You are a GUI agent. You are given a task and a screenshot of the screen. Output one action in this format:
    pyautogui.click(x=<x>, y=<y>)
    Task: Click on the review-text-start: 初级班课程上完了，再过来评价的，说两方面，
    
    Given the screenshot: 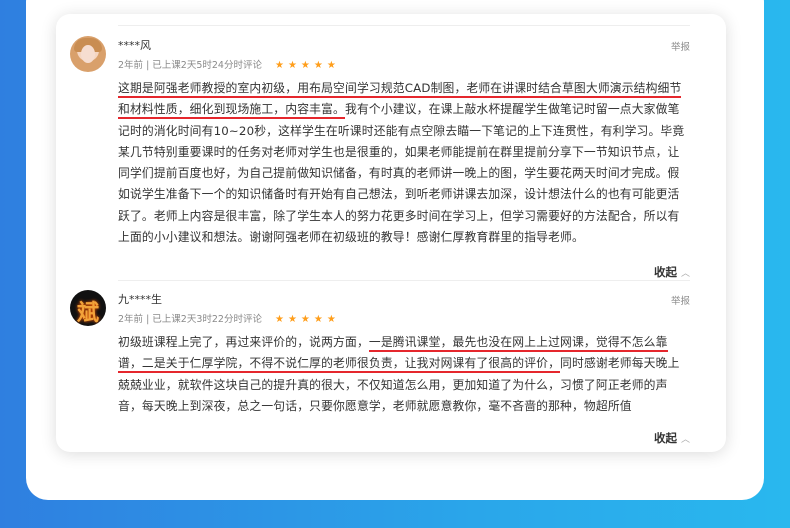 What is the action you would take?
    pyautogui.click(x=243, y=342)
    